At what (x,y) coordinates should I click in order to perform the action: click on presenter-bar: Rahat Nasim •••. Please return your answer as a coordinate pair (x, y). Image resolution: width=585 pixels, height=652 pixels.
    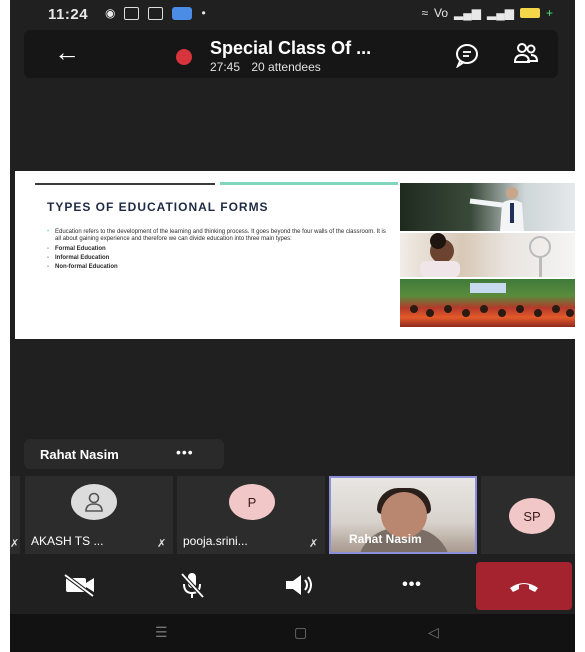
    Looking at the image, I should click on (124, 454).